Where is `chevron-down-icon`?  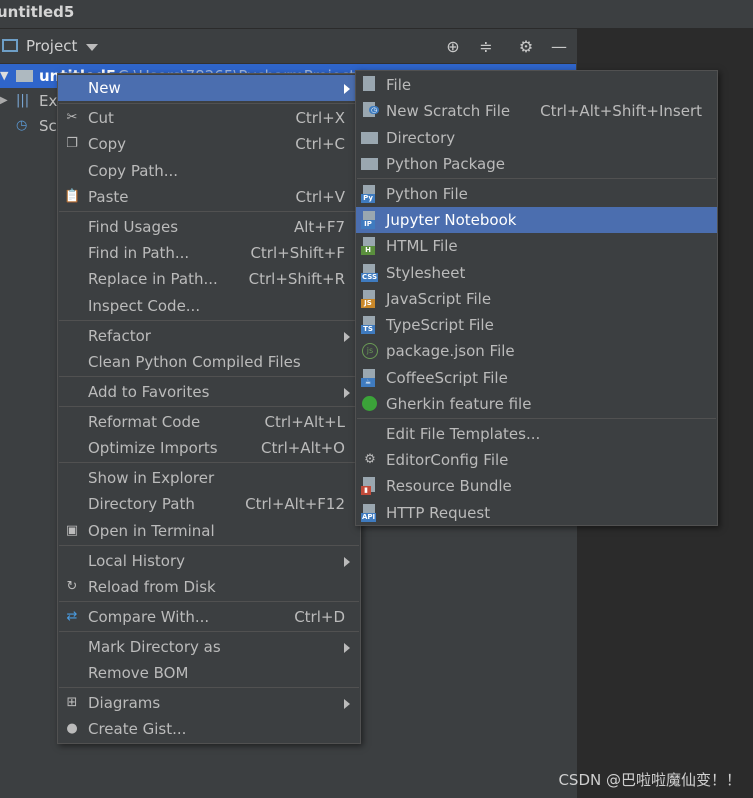
chevron-down-icon is located at coordinates (92, 47).